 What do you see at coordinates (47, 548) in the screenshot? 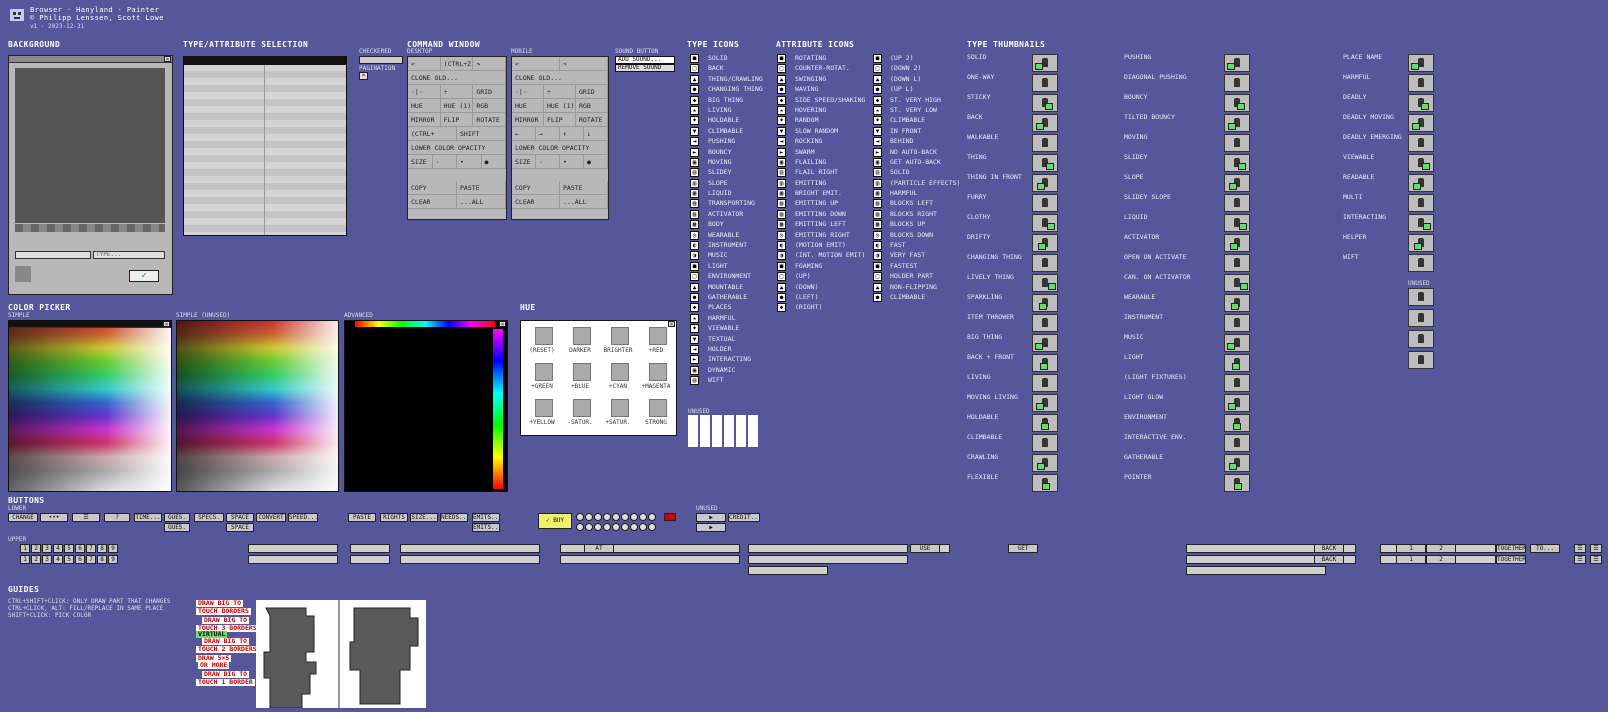
I see `number-button: 3` at bounding box center [47, 548].